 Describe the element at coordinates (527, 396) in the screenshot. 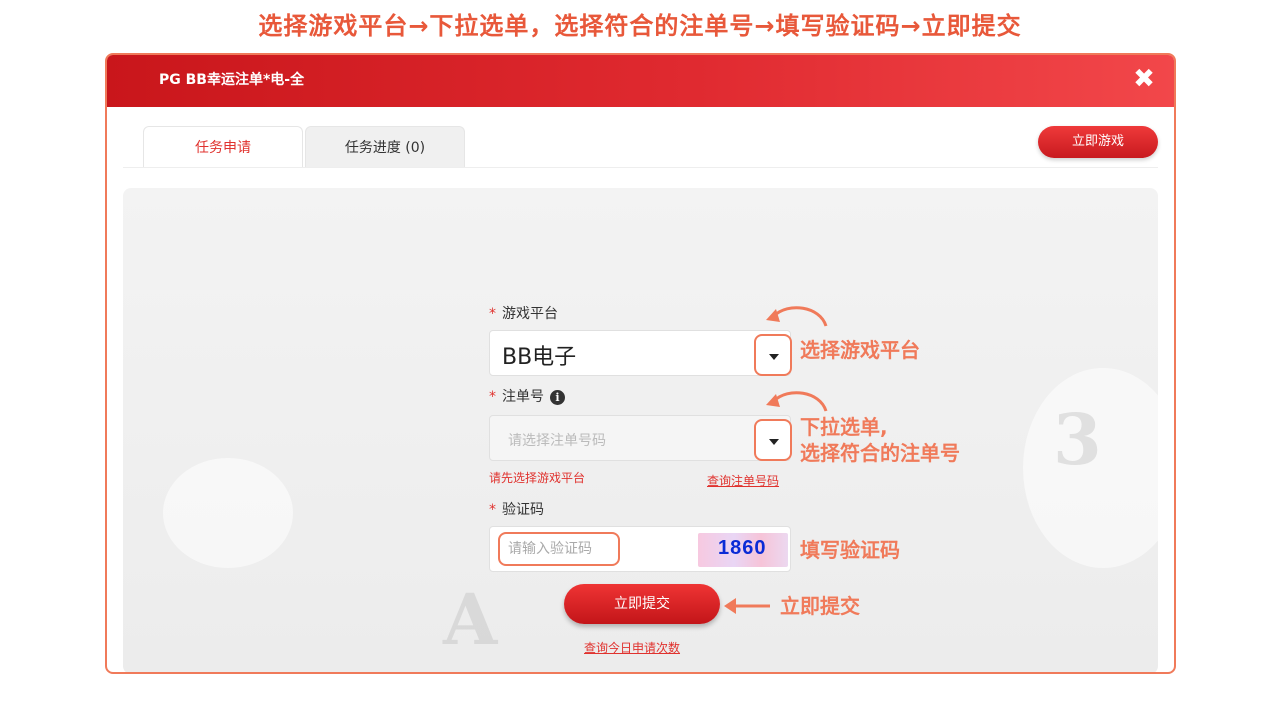

I see `ticket-label: * 注单号 i` at that location.